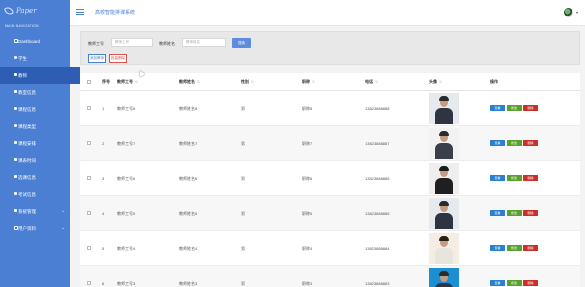 This screenshot has height=287, width=585. What do you see at coordinates (15, 57) in the screenshot?
I see `bullet-icon` at bounding box center [15, 57].